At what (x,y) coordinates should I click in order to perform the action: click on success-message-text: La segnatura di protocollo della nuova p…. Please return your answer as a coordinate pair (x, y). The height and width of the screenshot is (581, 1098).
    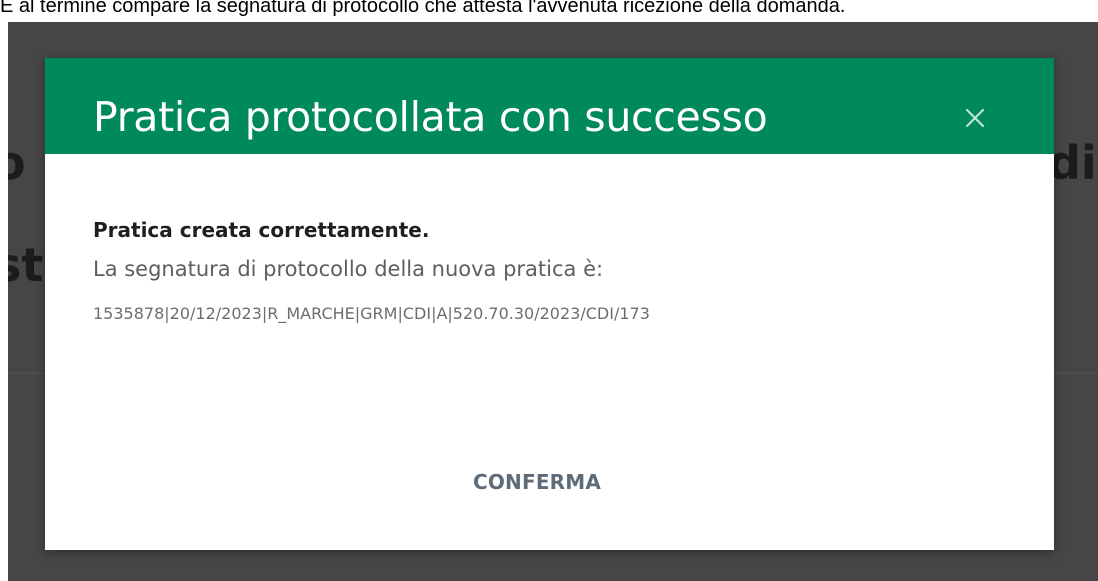
    Looking at the image, I should click on (348, 269).